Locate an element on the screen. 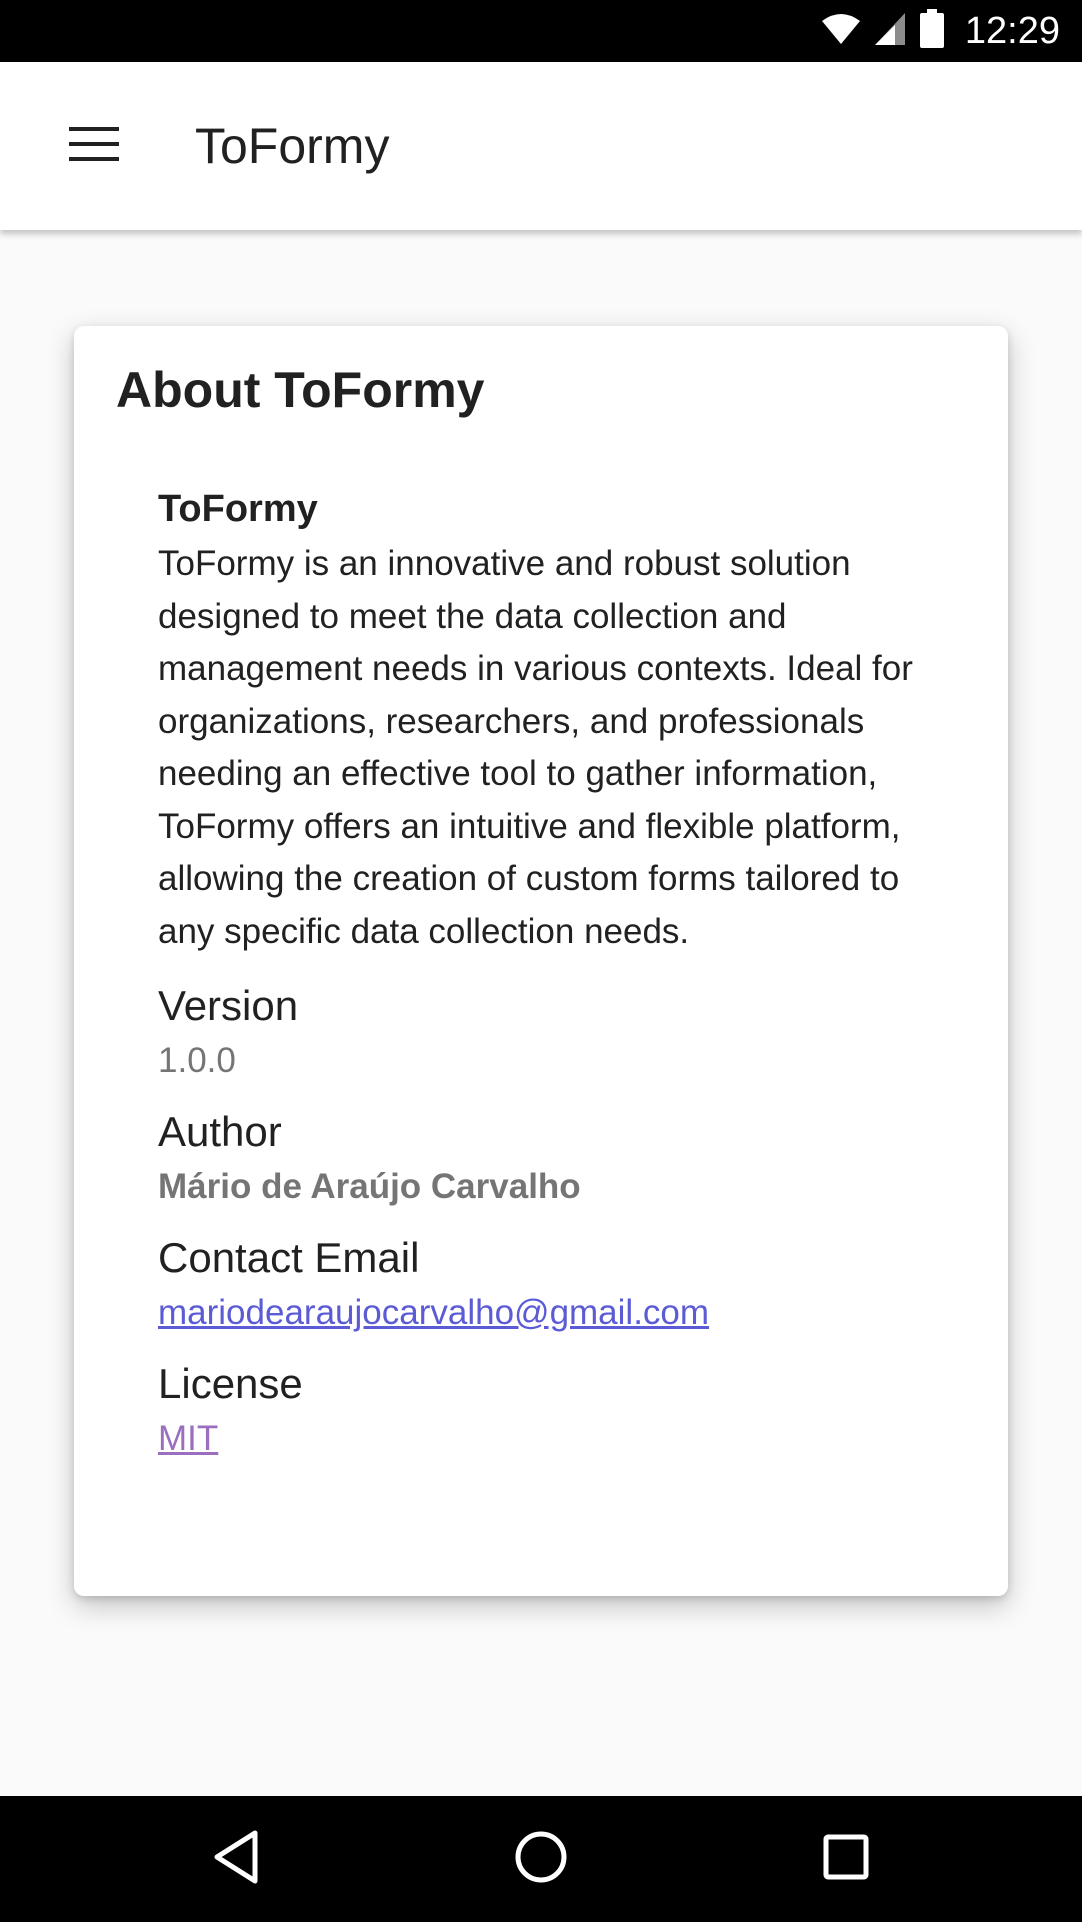  menu-icon is located at coordinates (94, 146).